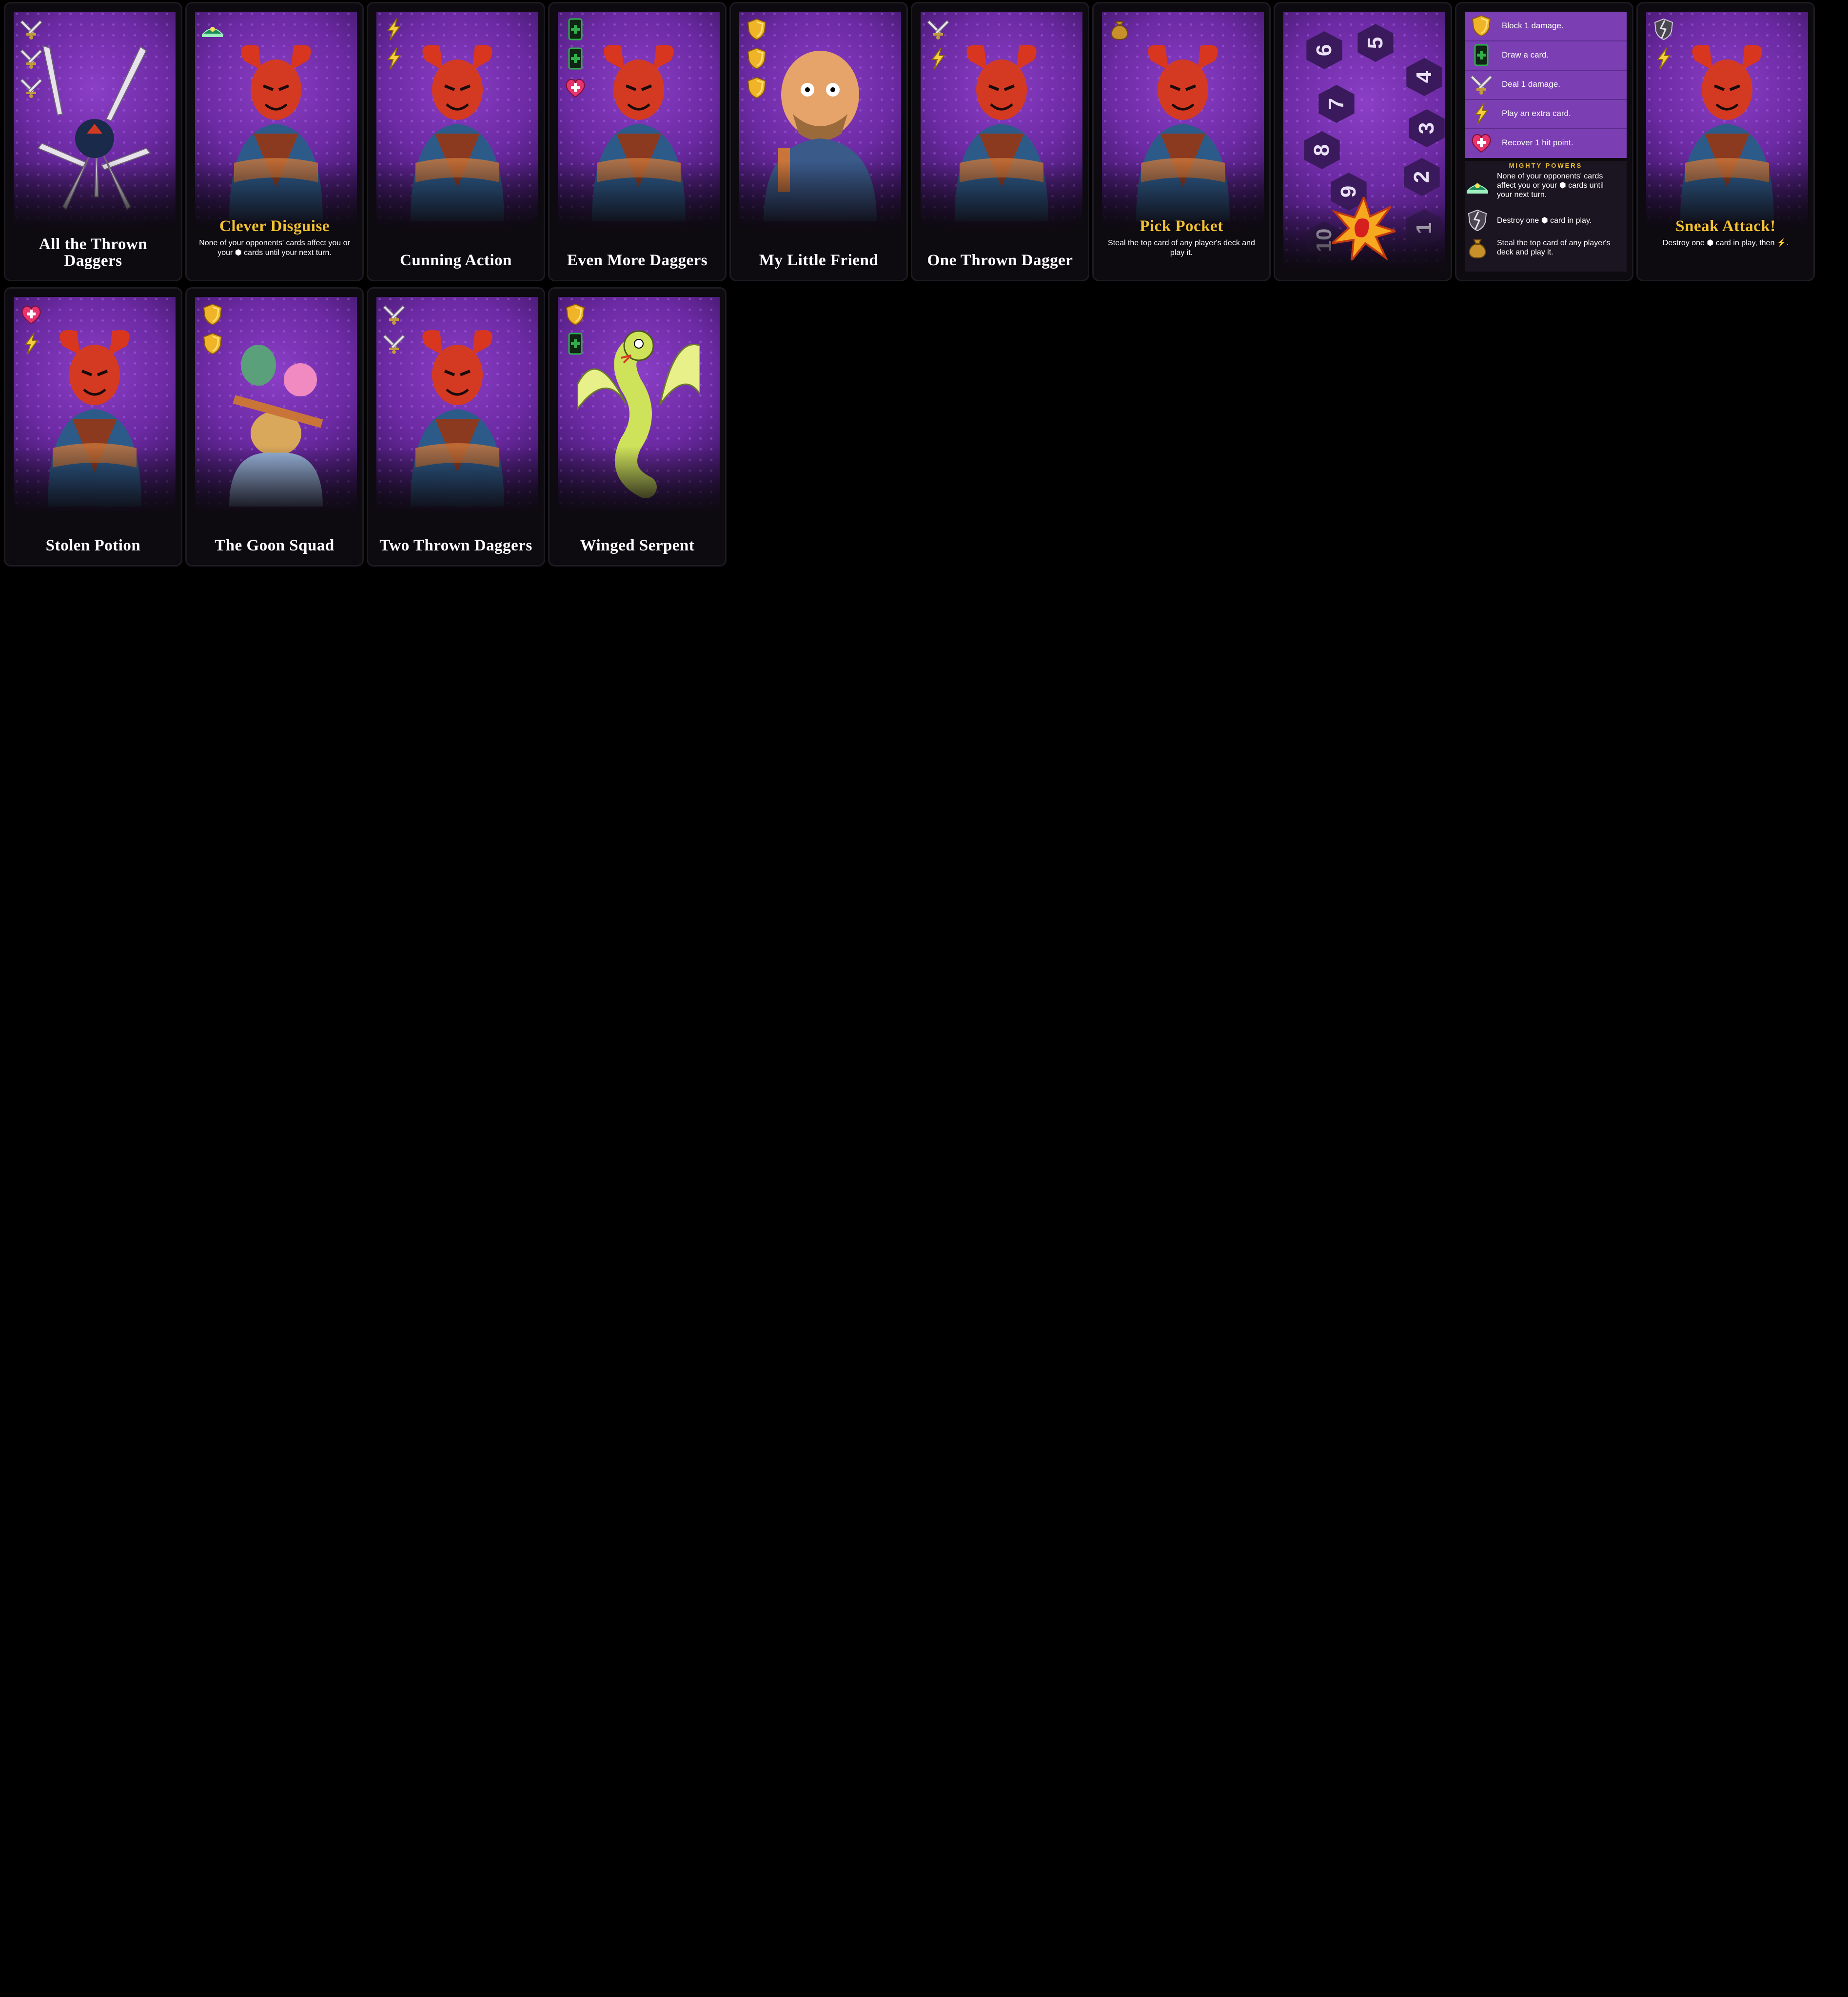 The image size is (1848, 1997). I want to click on goons-illustration, so click(276, 416).